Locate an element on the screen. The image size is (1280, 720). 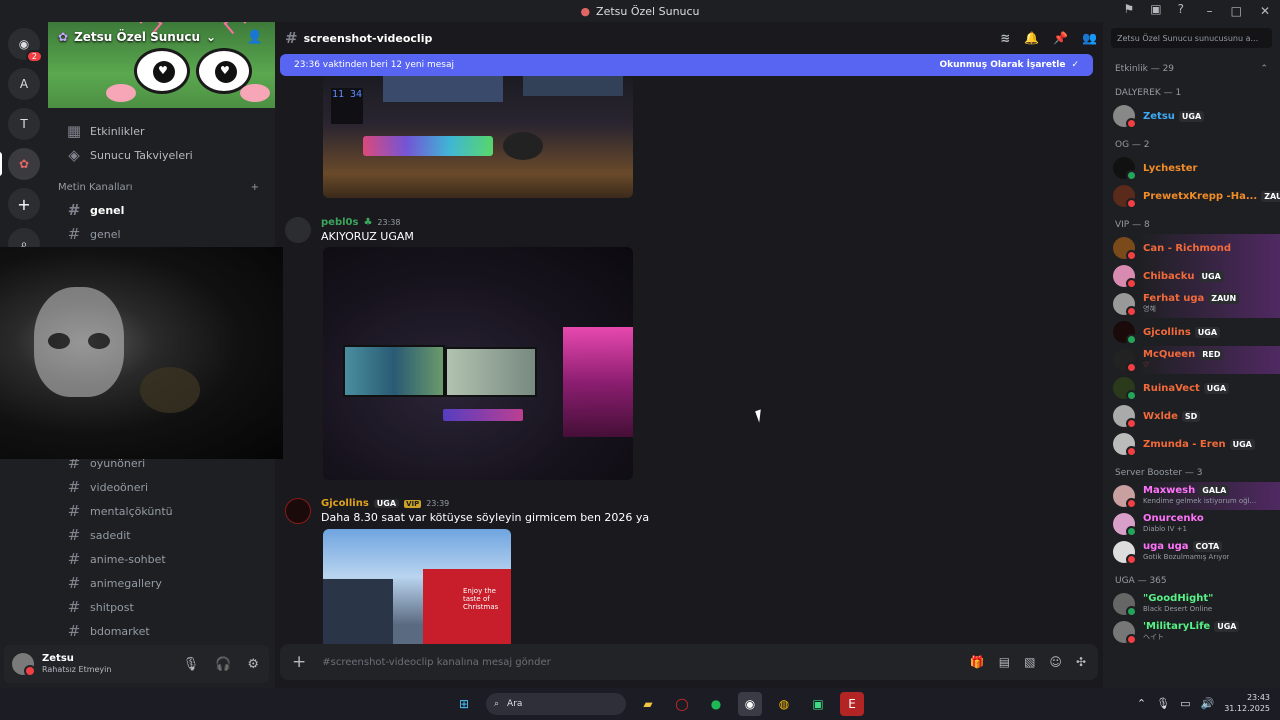
mark-read-button: Okunmuş Olarak İşaretle ✓ is located at coordinates (1009, 65).